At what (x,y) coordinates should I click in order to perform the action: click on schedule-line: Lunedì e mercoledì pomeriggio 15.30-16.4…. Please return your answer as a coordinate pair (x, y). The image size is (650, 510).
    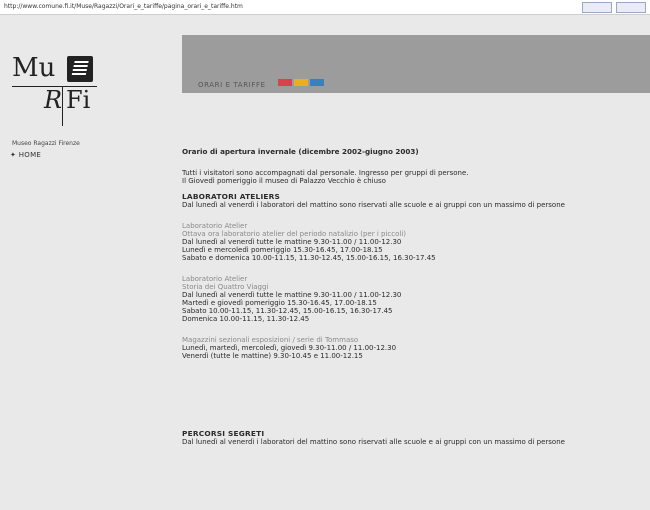
    Looking at the image, I should click on (282, 250).